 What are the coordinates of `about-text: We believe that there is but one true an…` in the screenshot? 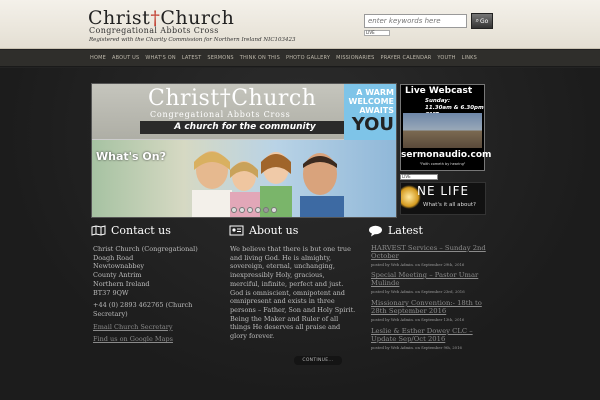 It's located at (293, 293).